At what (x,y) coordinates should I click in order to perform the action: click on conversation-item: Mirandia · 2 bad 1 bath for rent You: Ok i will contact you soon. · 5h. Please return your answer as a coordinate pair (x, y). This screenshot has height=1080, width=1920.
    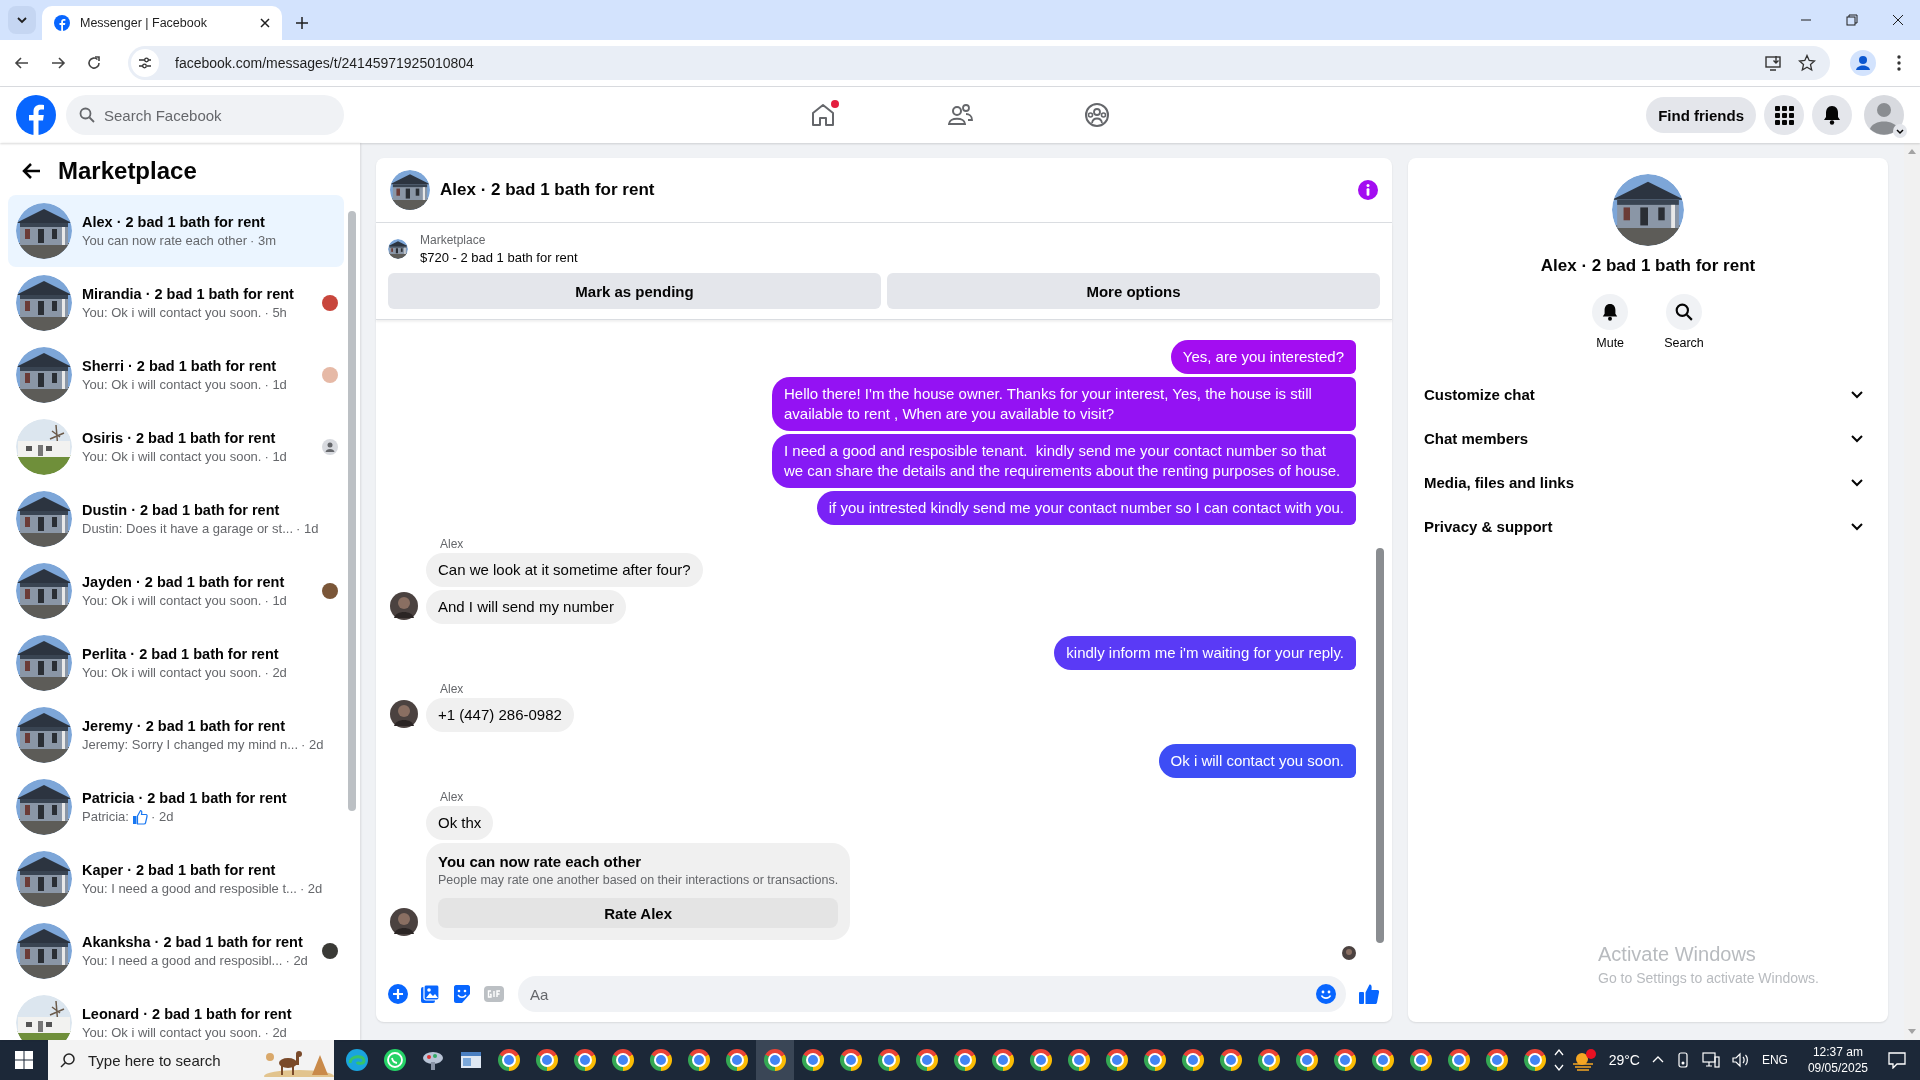
    Looking at the image, I should click on (176, 303).